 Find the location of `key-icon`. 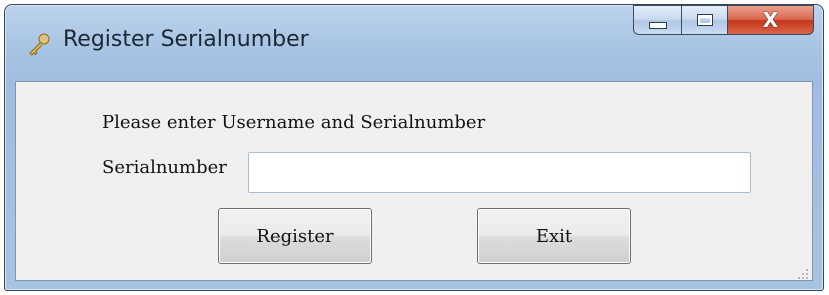

key-icon is located at coordinates (39, 45).